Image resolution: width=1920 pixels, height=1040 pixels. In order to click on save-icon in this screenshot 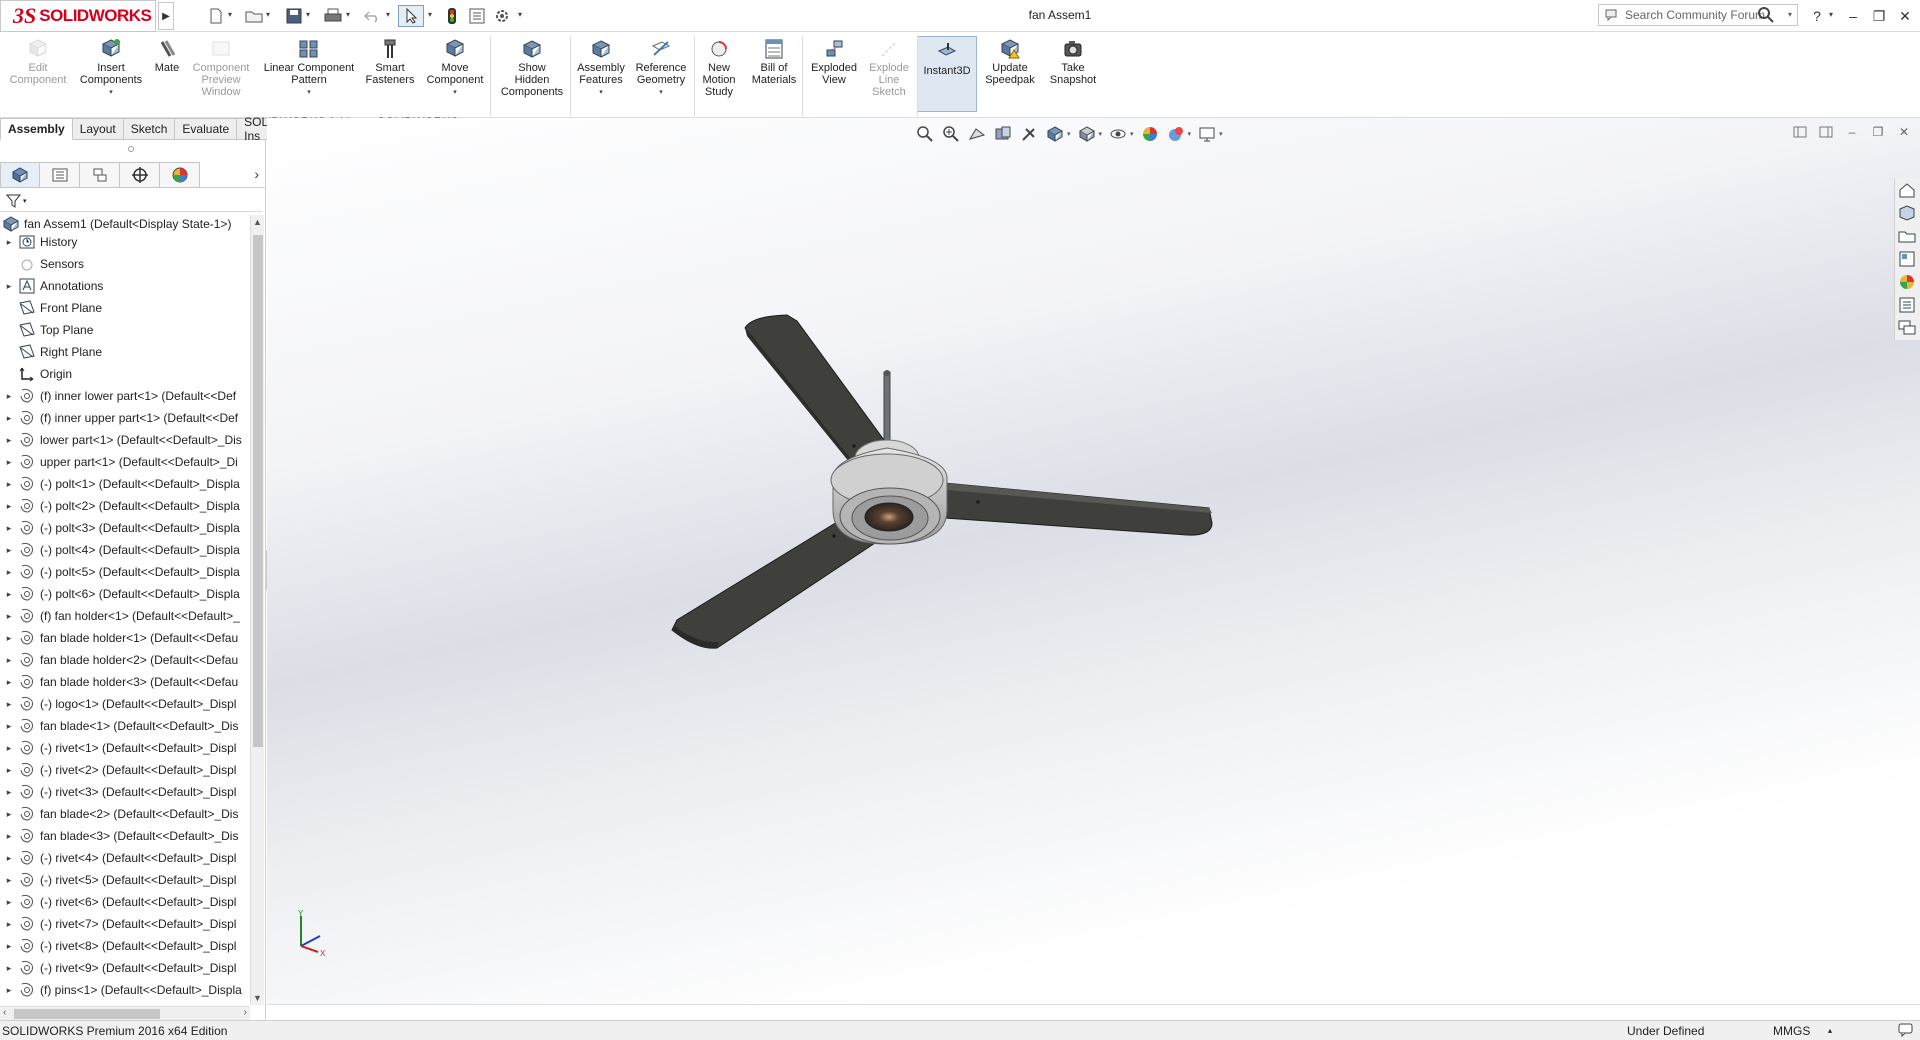, I will do `click(294, 16)`.